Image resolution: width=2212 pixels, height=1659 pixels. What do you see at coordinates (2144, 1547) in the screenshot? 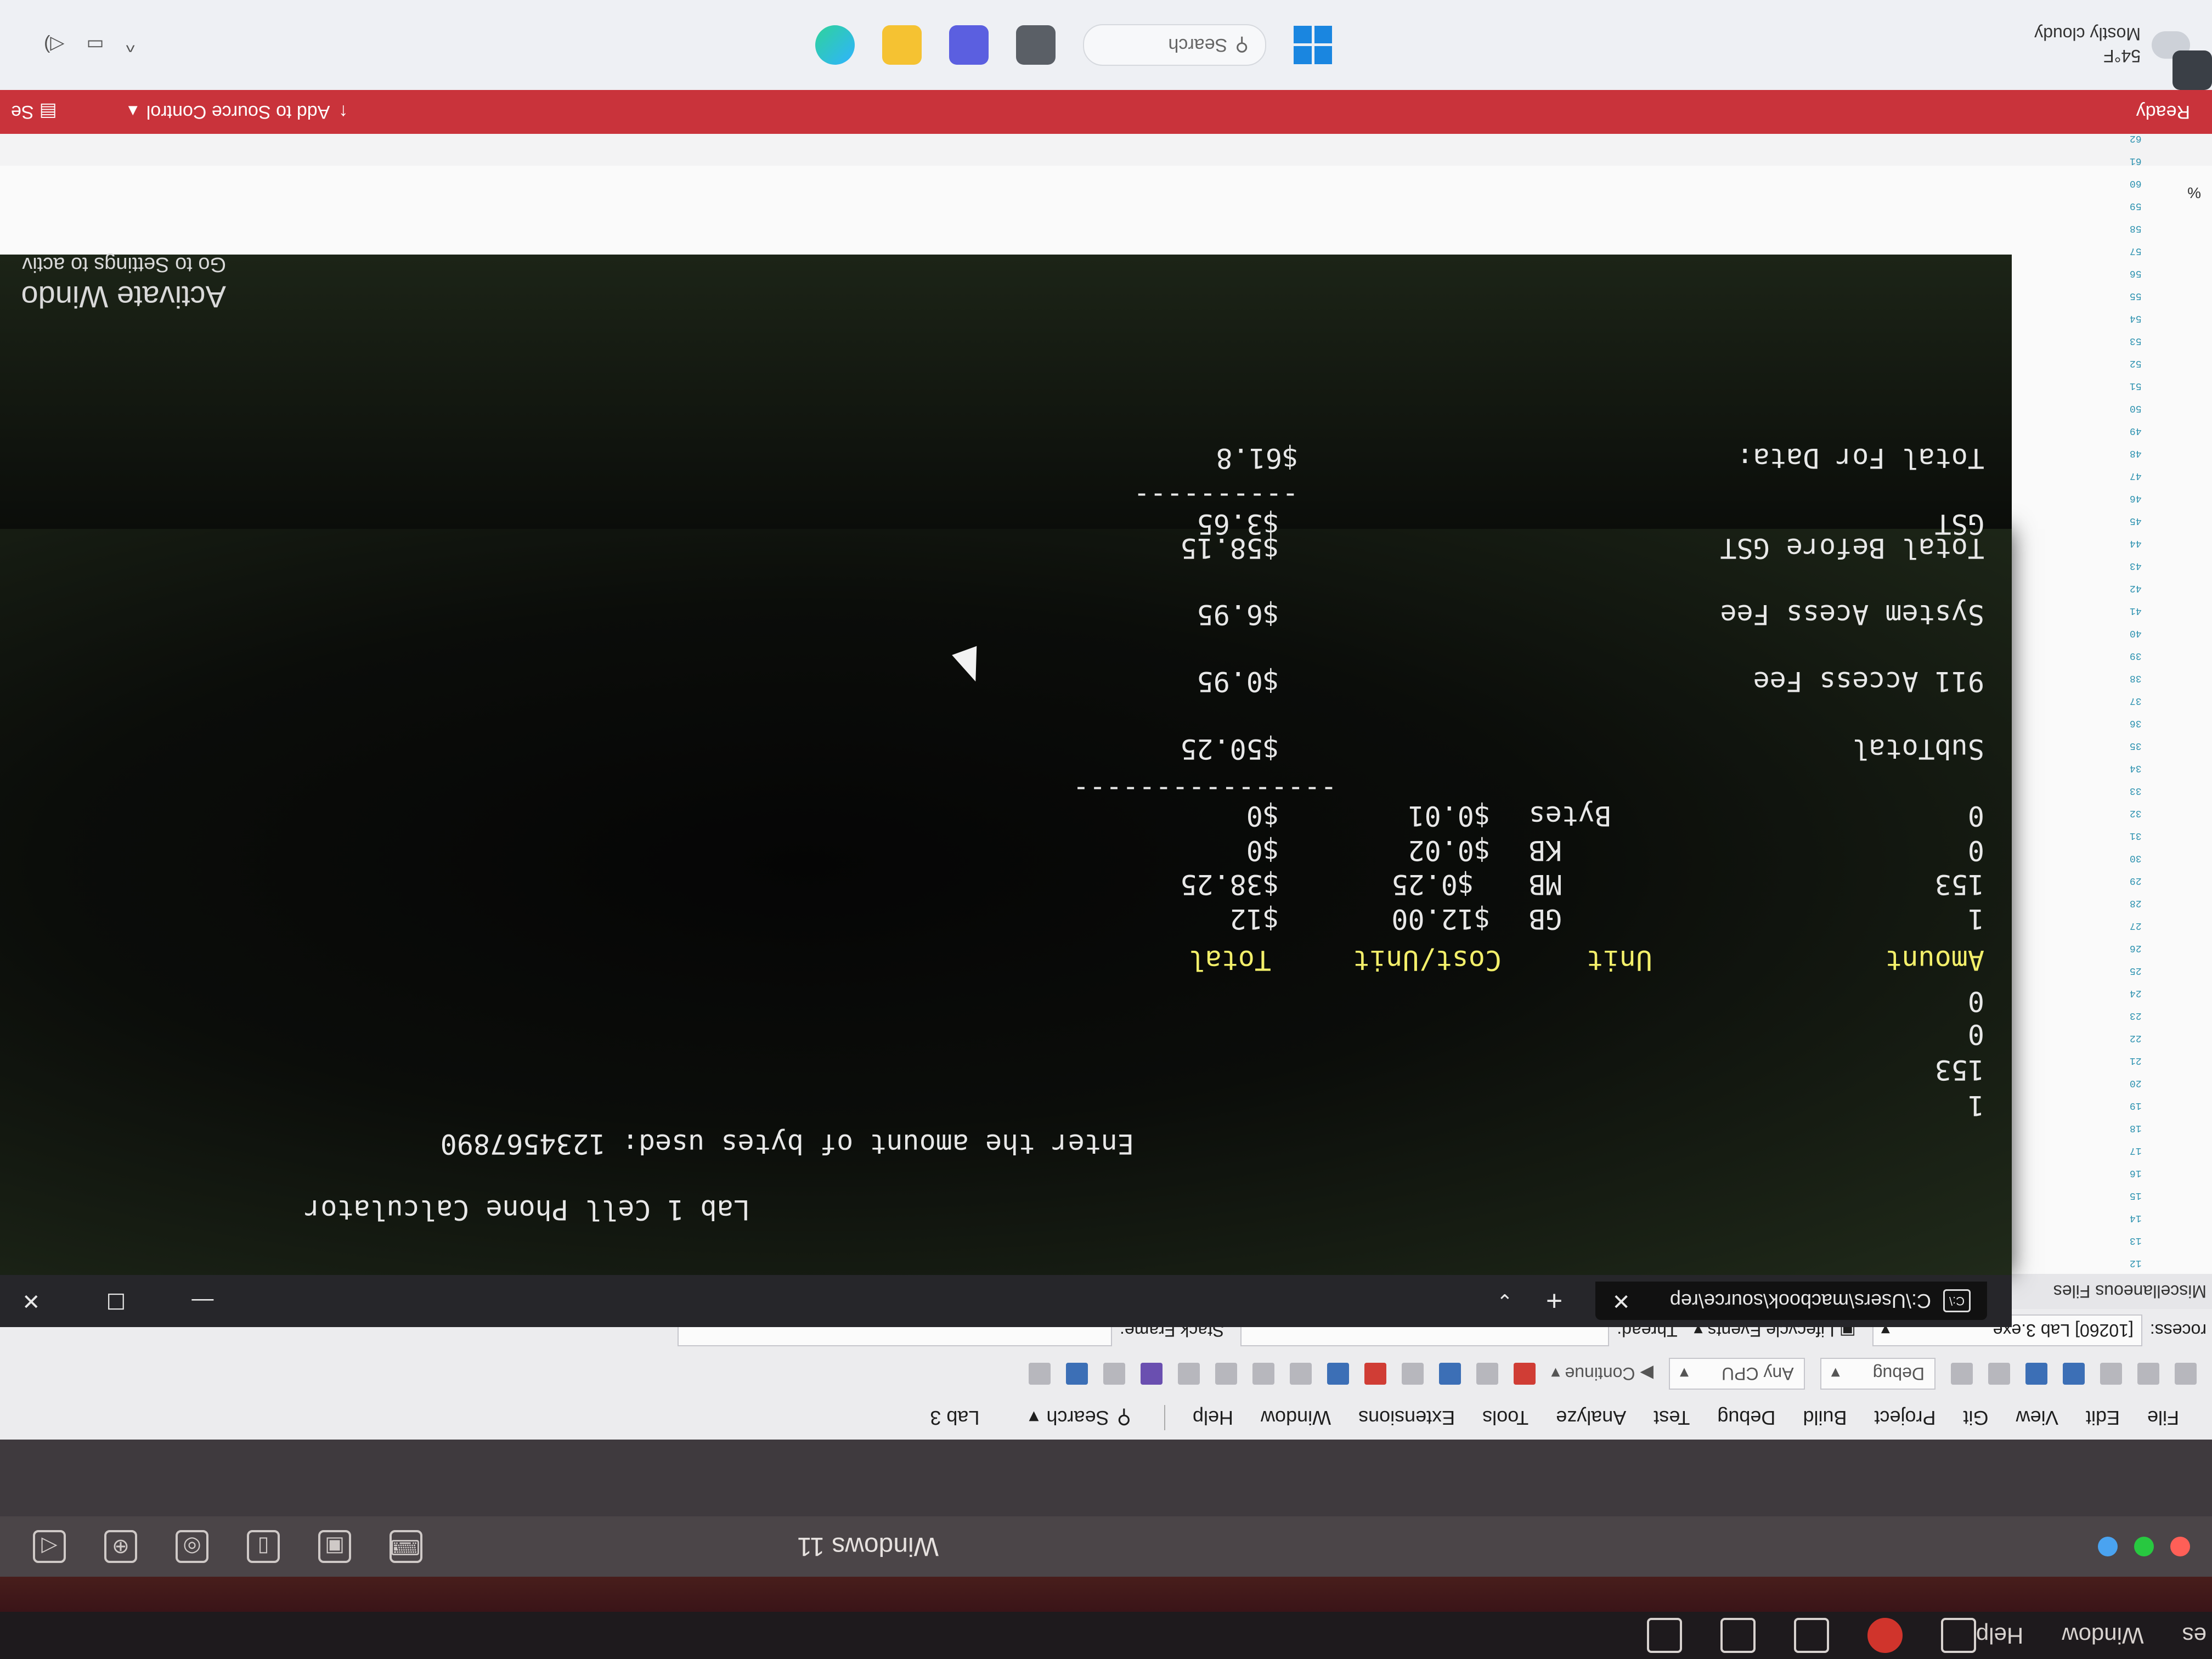
I see `minimize-window-button` at bounding box center [2144, 1547].